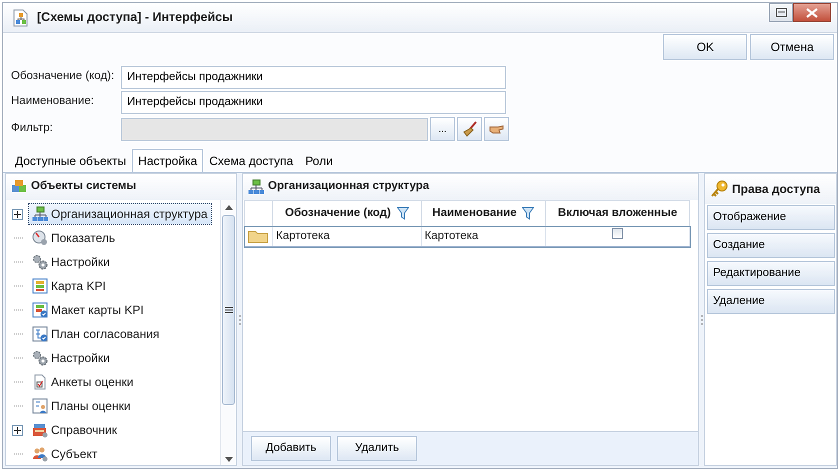 The height and width of the screenshot is (471, 840). What do you see at coordinates (771, 273) in the screenshot?
I see `permission-button: Редактирование` at bounding box center [771, 273].